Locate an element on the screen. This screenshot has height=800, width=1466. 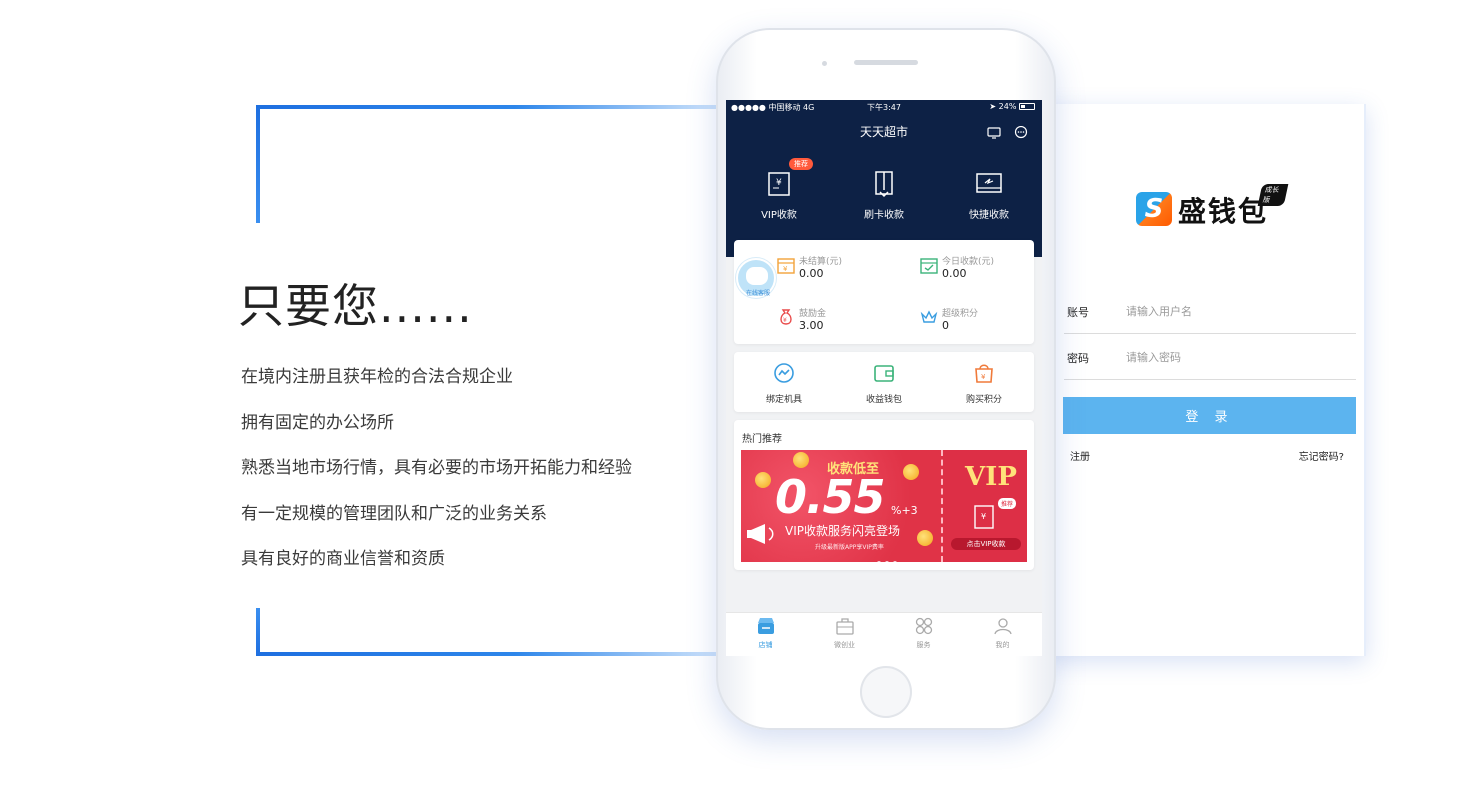
banner-vip-panel: VIP 推荐 ¥ 点击VIP收款 is located at coordinates (984, 506).